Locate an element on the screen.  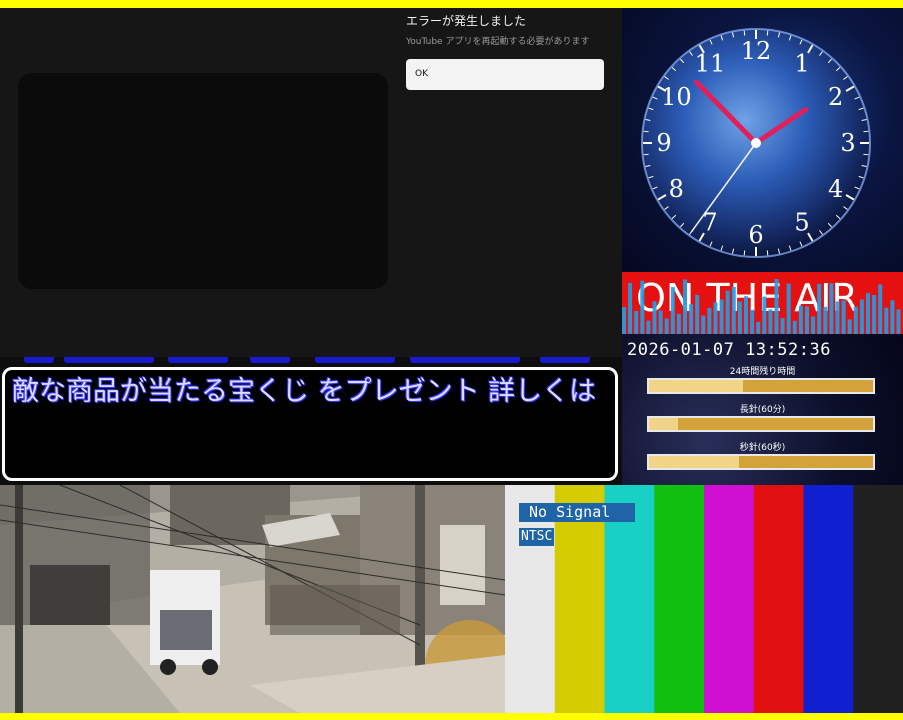
audio-level-bars is located at coordinates (761, 306).